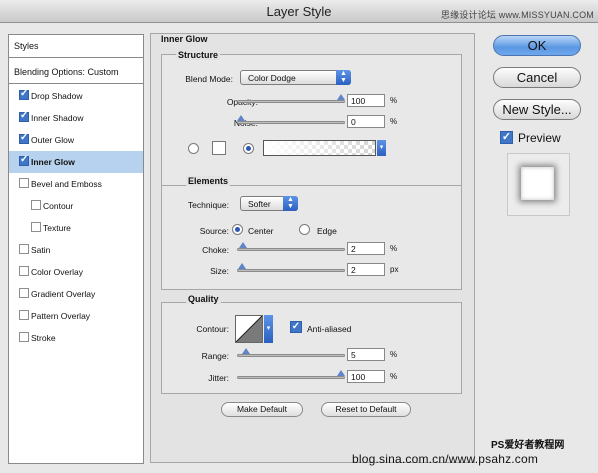  I want to click on structure-title: Structure, so click(198, 55).